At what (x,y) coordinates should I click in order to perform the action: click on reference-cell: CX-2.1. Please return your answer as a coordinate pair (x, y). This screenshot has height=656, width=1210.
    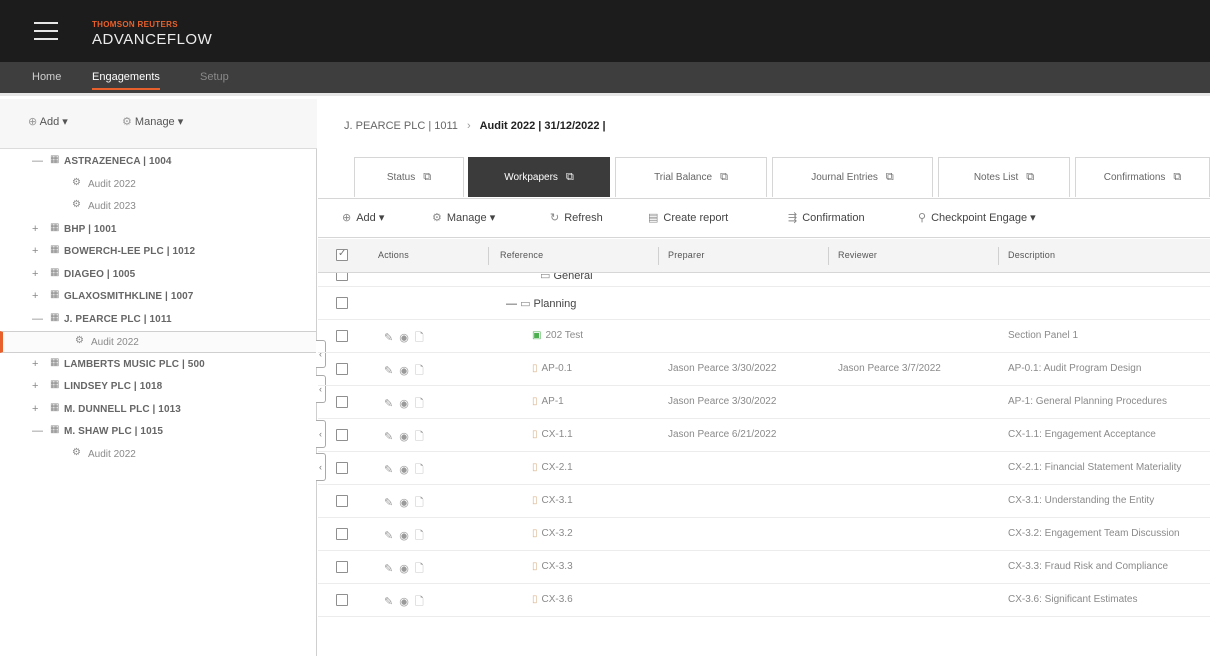
    Looking at the image, I should click on (557, 467).